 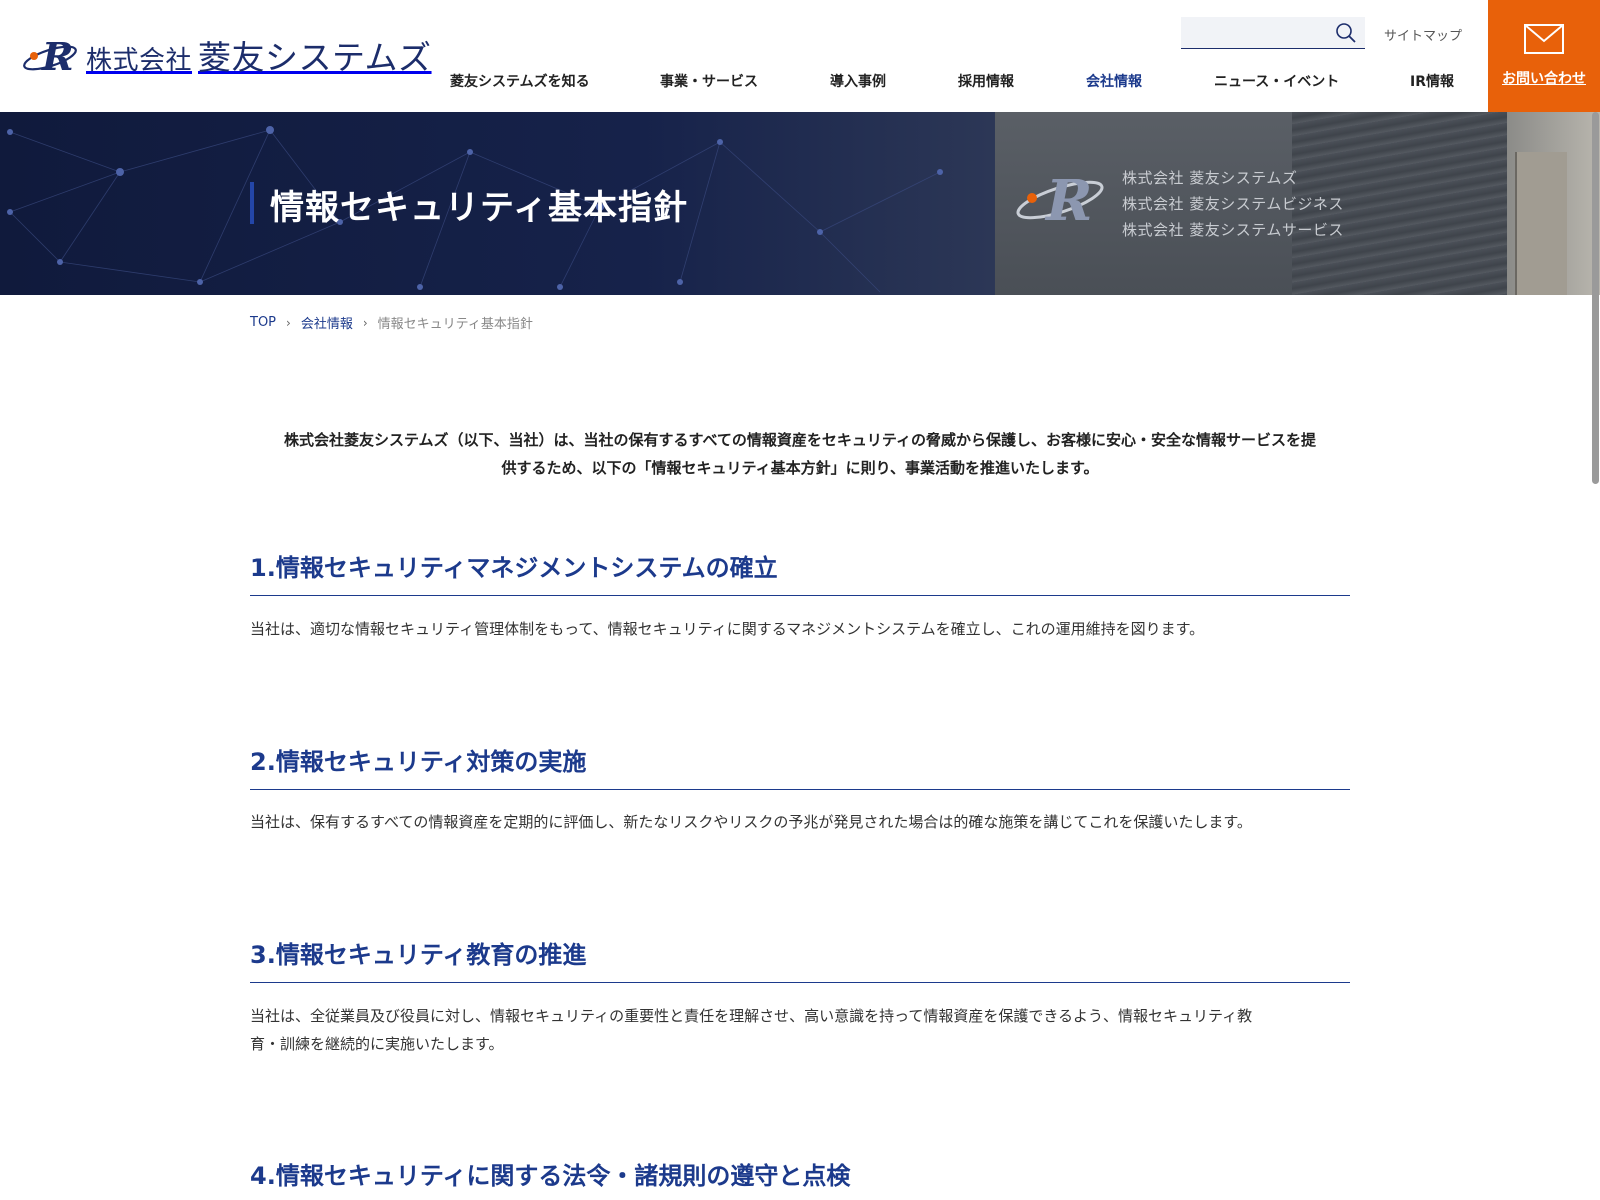 I want to click on section-1-title: 1.情報セキュリティマネジメントシステムの確立, so click(x=800, y=572).